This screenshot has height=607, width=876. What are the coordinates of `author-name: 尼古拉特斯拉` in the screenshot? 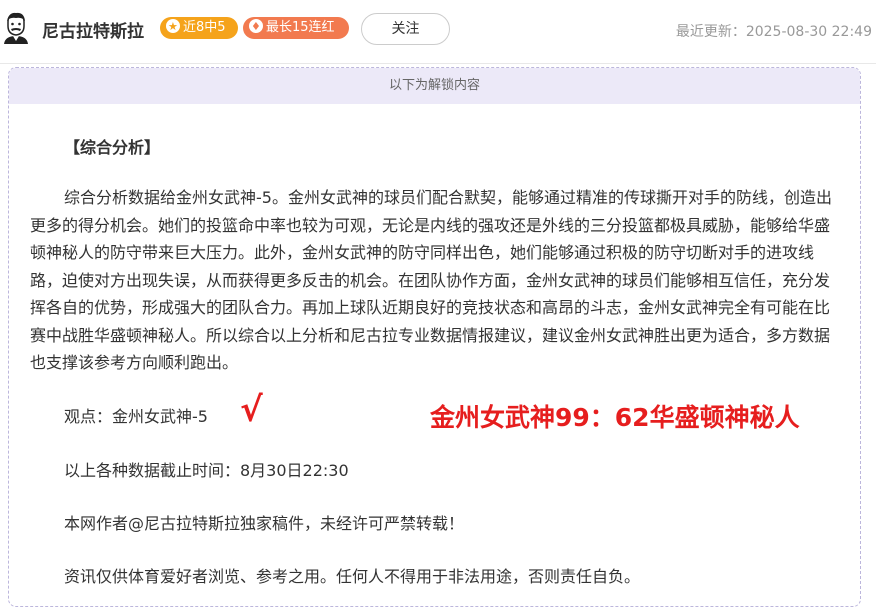 It's located at (93, 29).